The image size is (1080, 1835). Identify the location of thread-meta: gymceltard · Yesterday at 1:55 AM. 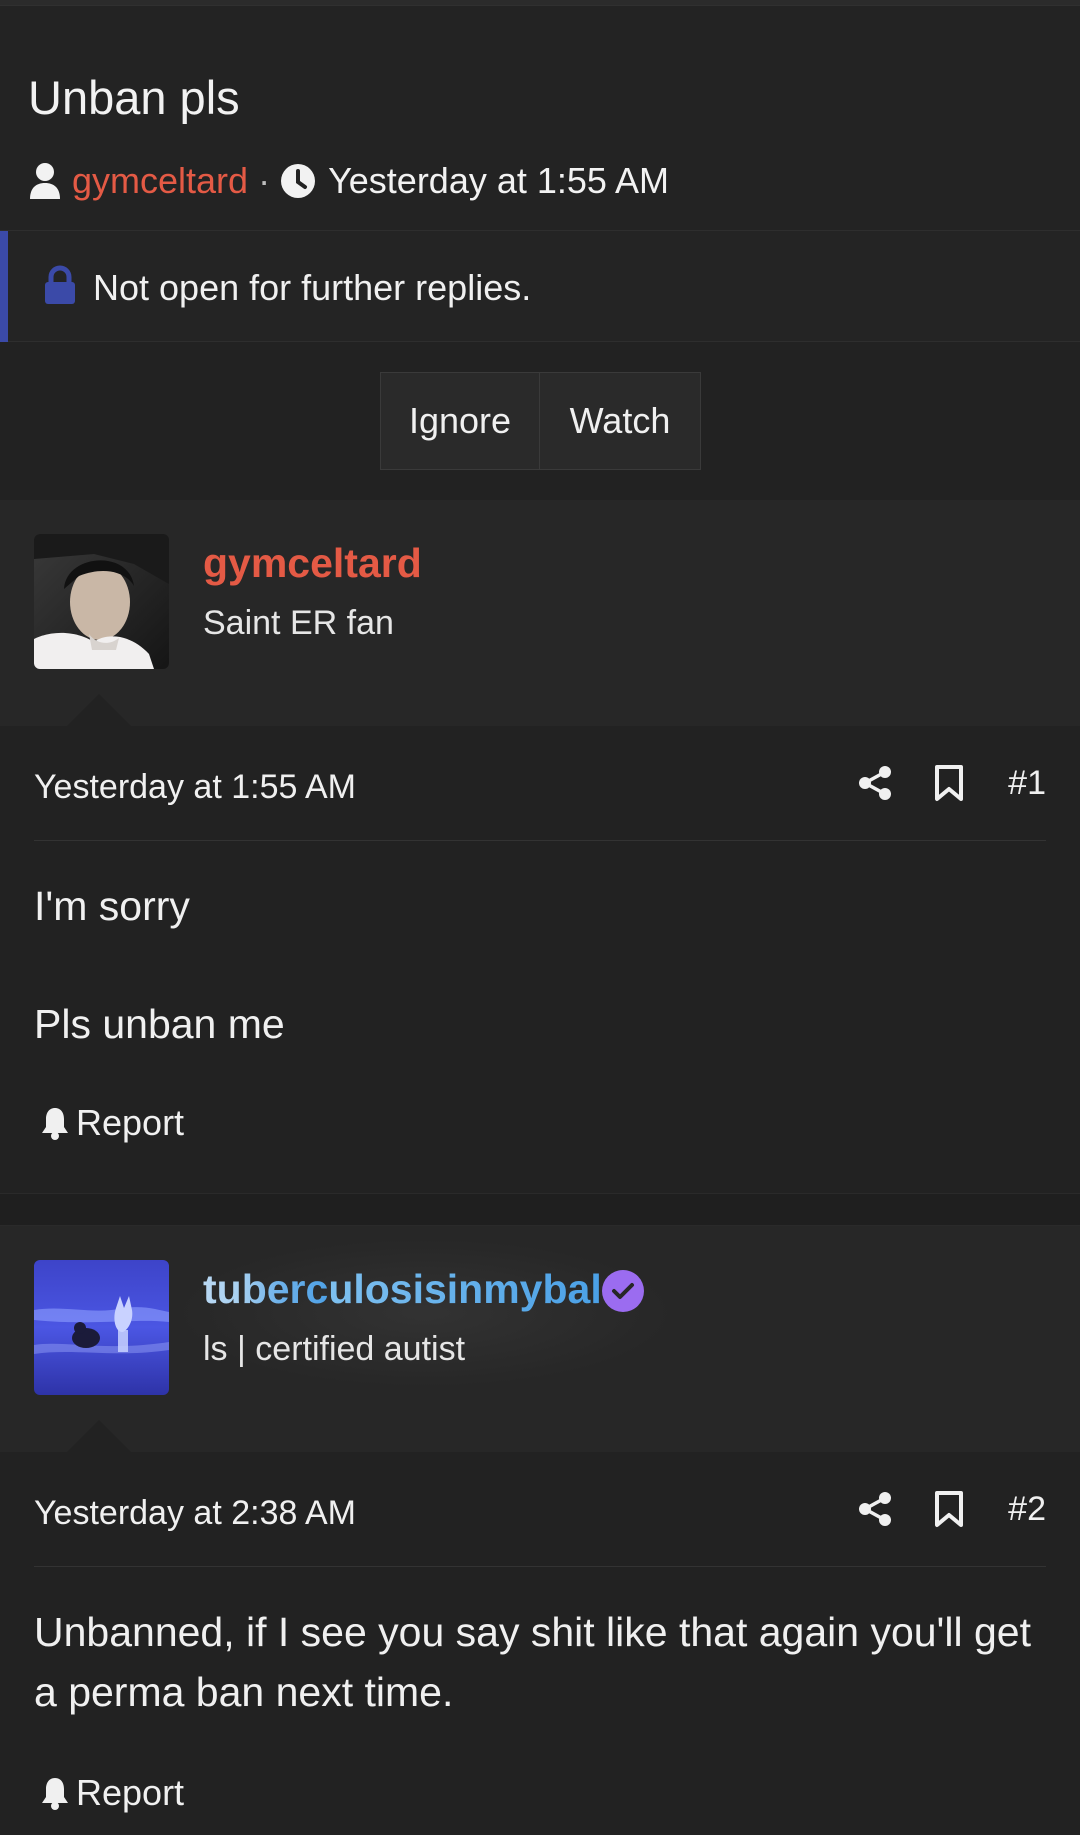
(348, 181).